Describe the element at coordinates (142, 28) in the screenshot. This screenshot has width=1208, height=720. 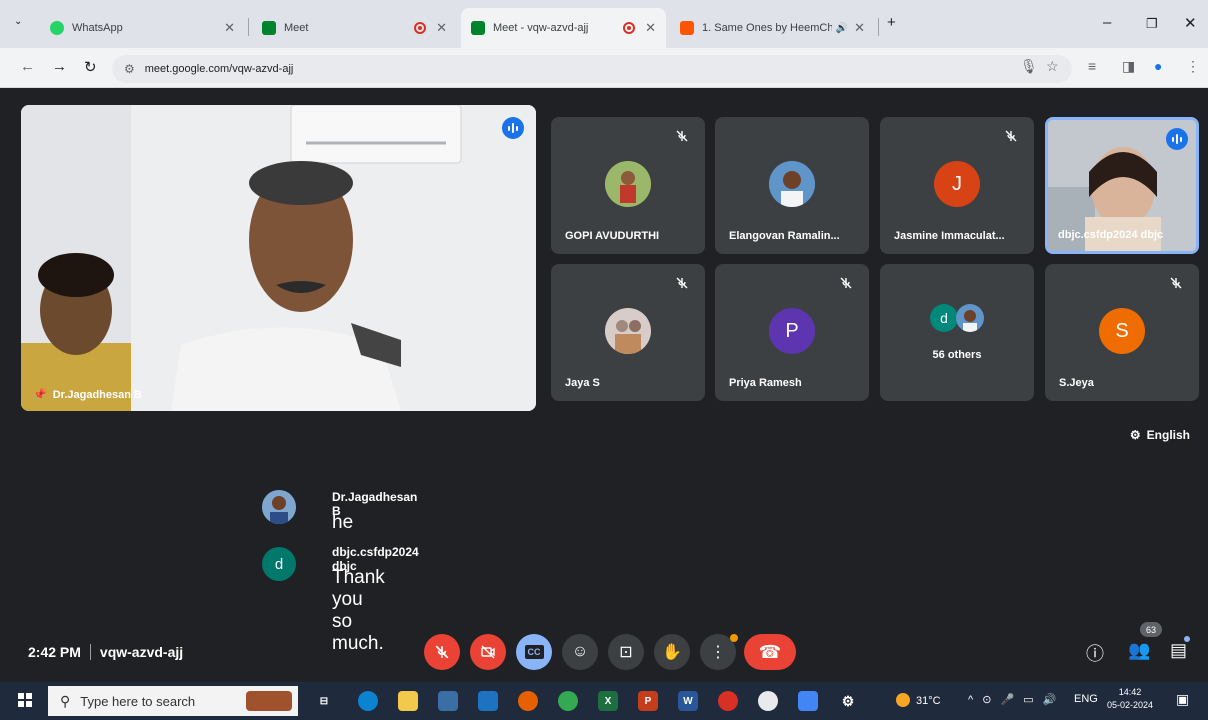
I see `tab-whatsapp: WhatsApp ✕` at that location.